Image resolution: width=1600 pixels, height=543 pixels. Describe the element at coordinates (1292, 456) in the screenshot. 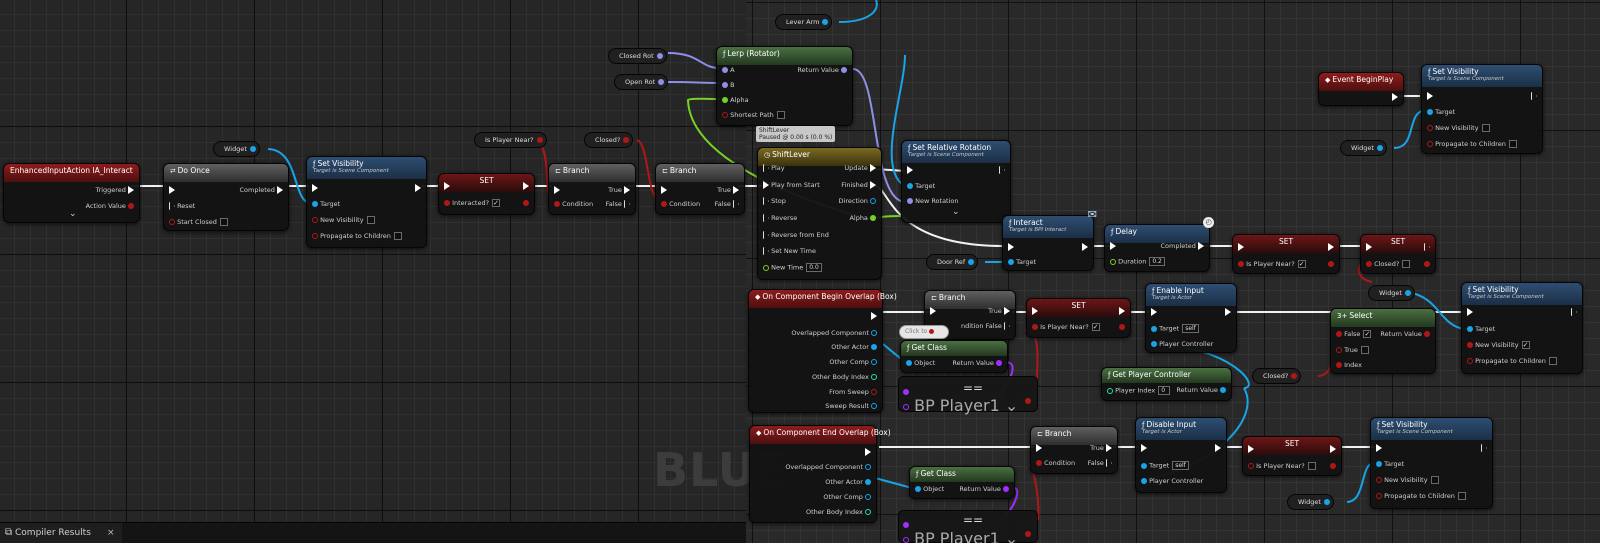

I see `set-is-player-near-node: SET Is Player Near?` at that location.